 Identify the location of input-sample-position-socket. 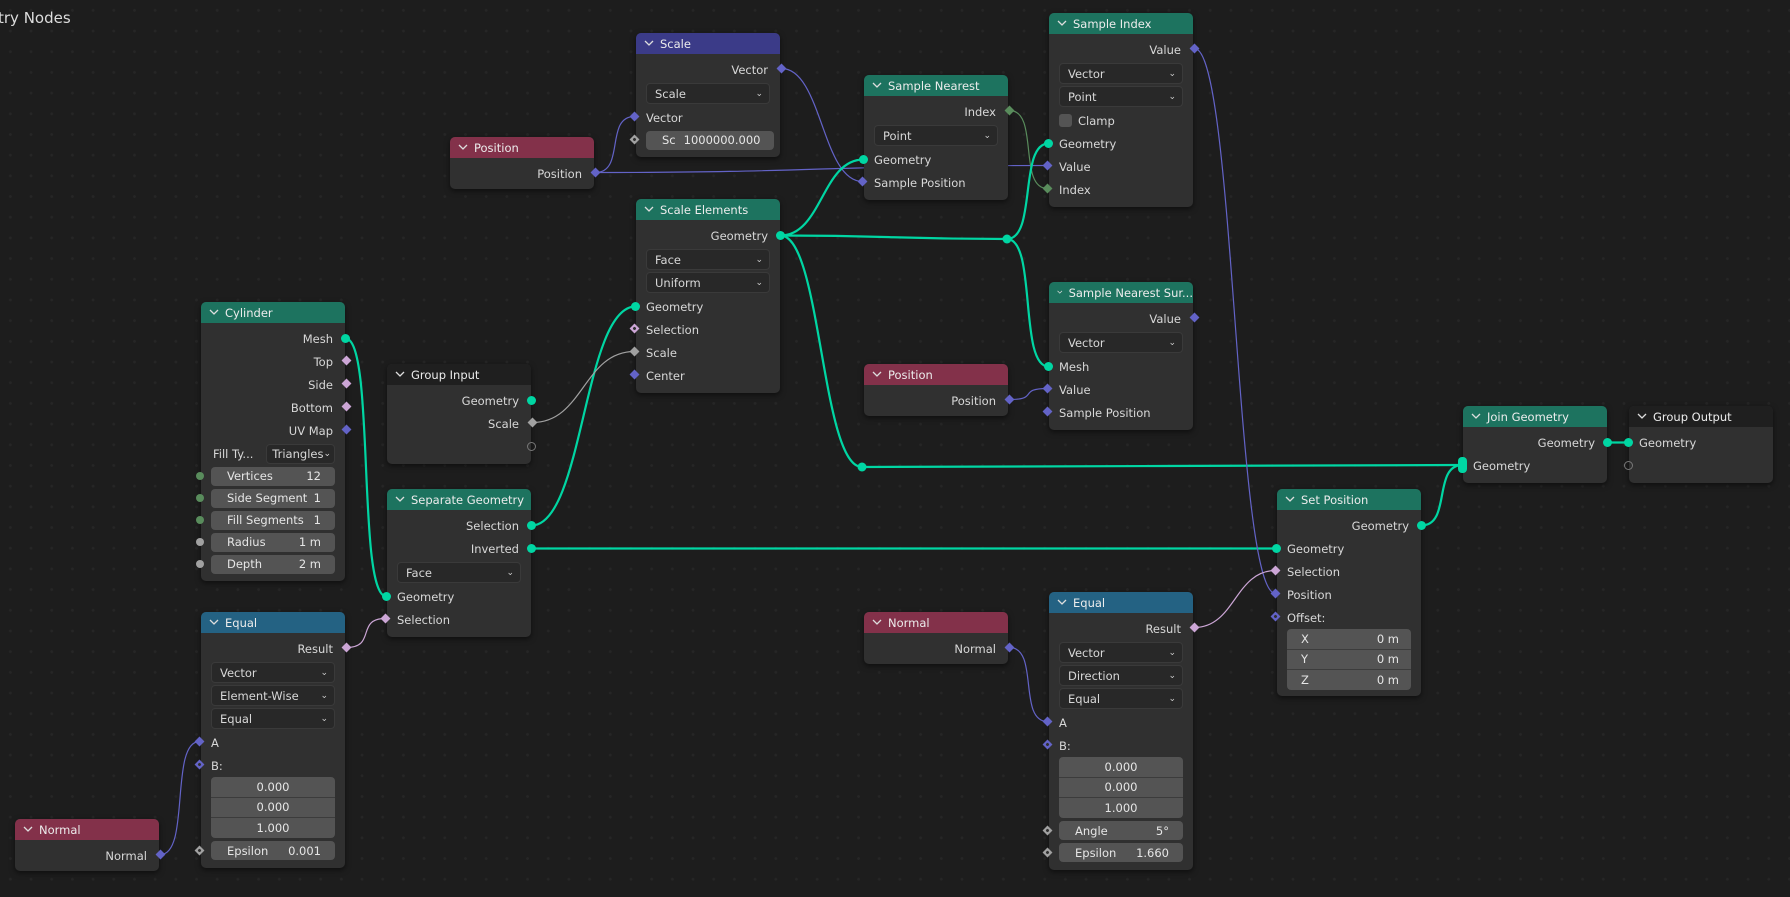
(862, 181).